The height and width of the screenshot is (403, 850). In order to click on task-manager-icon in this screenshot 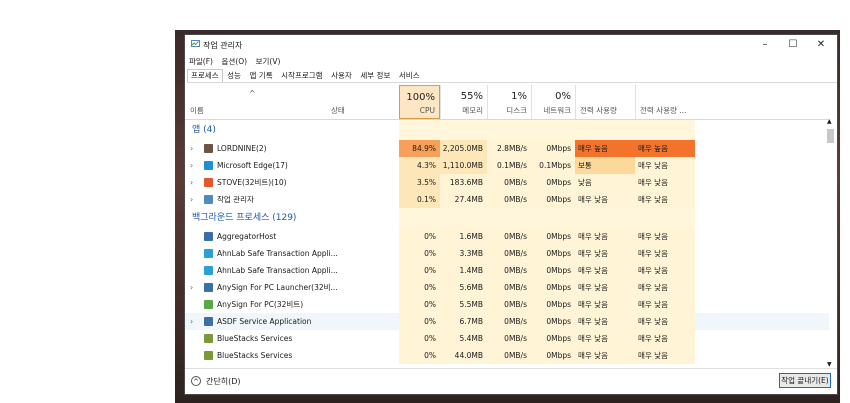, I will do `click(195, 43)`.